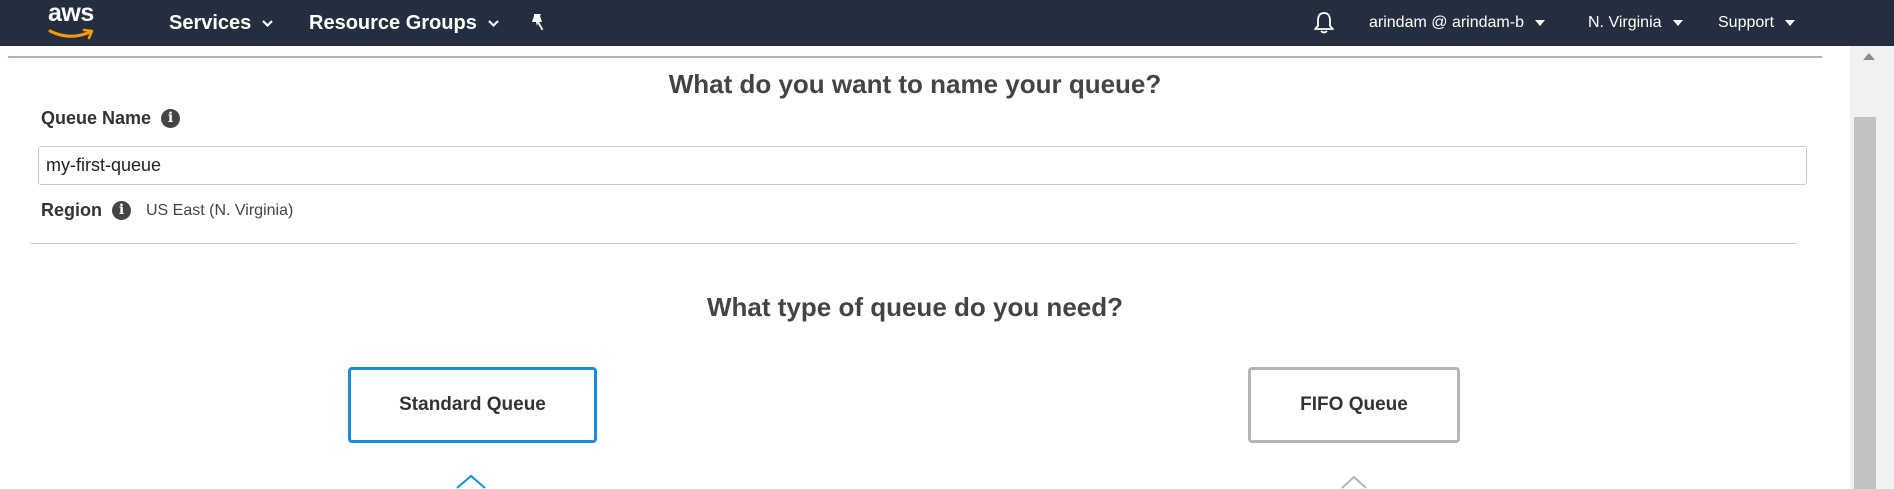 The image size is (1894, 489). What do you see at coordinates (915, 307) in the screenshot?
I see `type-section-heading: What type of queue do you need?` at bounding box center [915, 307].